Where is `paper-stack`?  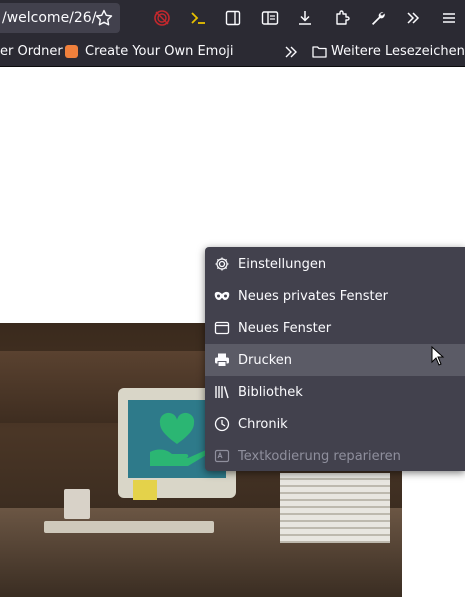 paper-stack is located at coordinates (335, 508).